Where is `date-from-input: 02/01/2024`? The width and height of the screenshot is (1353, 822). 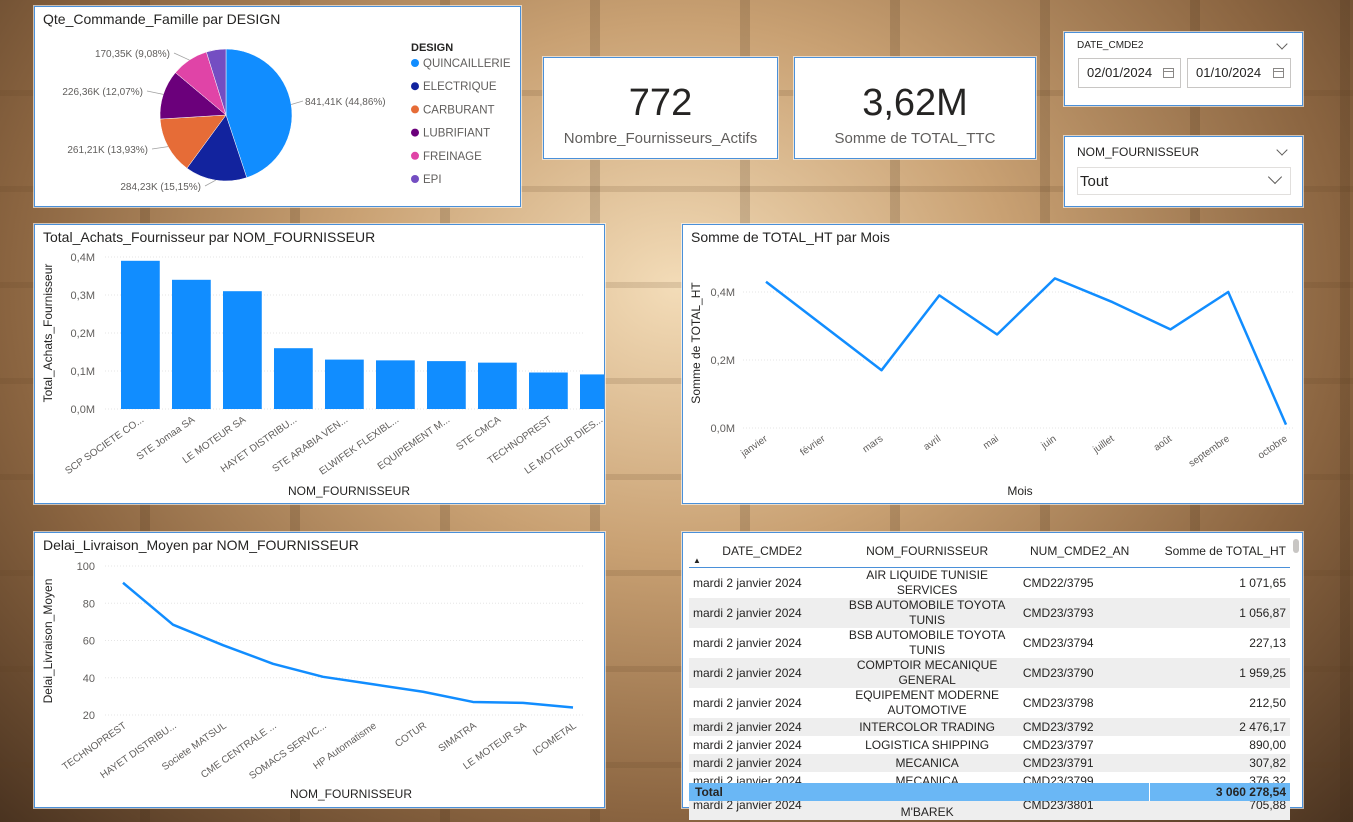 date-from-input: 02/01/2024 is located at coordinates (1129, 73).